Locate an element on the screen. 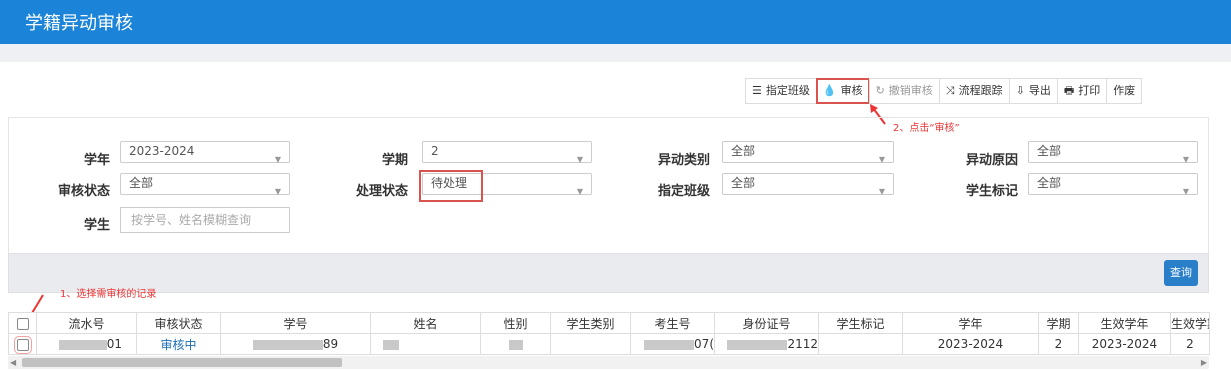 The height and width of the screenshot is (371, 1231). column-header: 考生号 is located at coordinates (672, 323).